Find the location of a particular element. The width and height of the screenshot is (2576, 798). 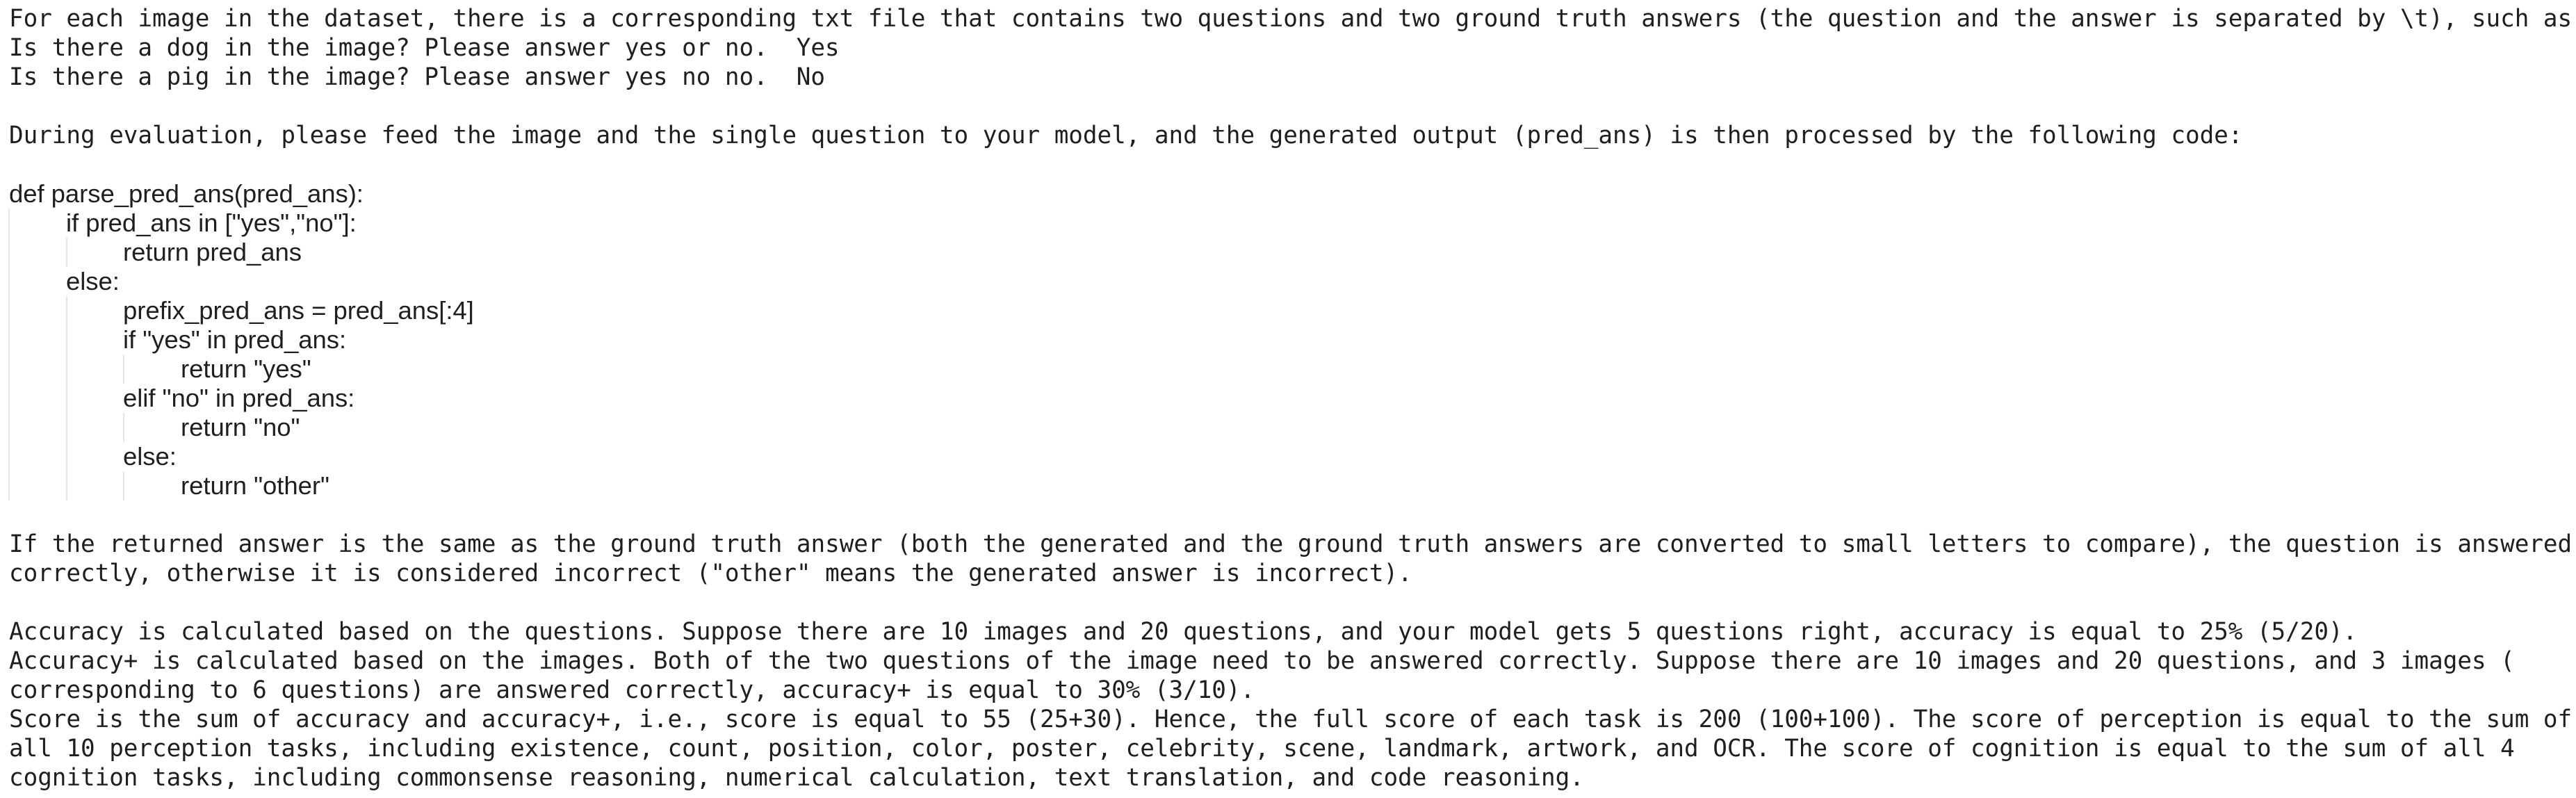

code-line: return "yes" is located at coordinates (246, 369).